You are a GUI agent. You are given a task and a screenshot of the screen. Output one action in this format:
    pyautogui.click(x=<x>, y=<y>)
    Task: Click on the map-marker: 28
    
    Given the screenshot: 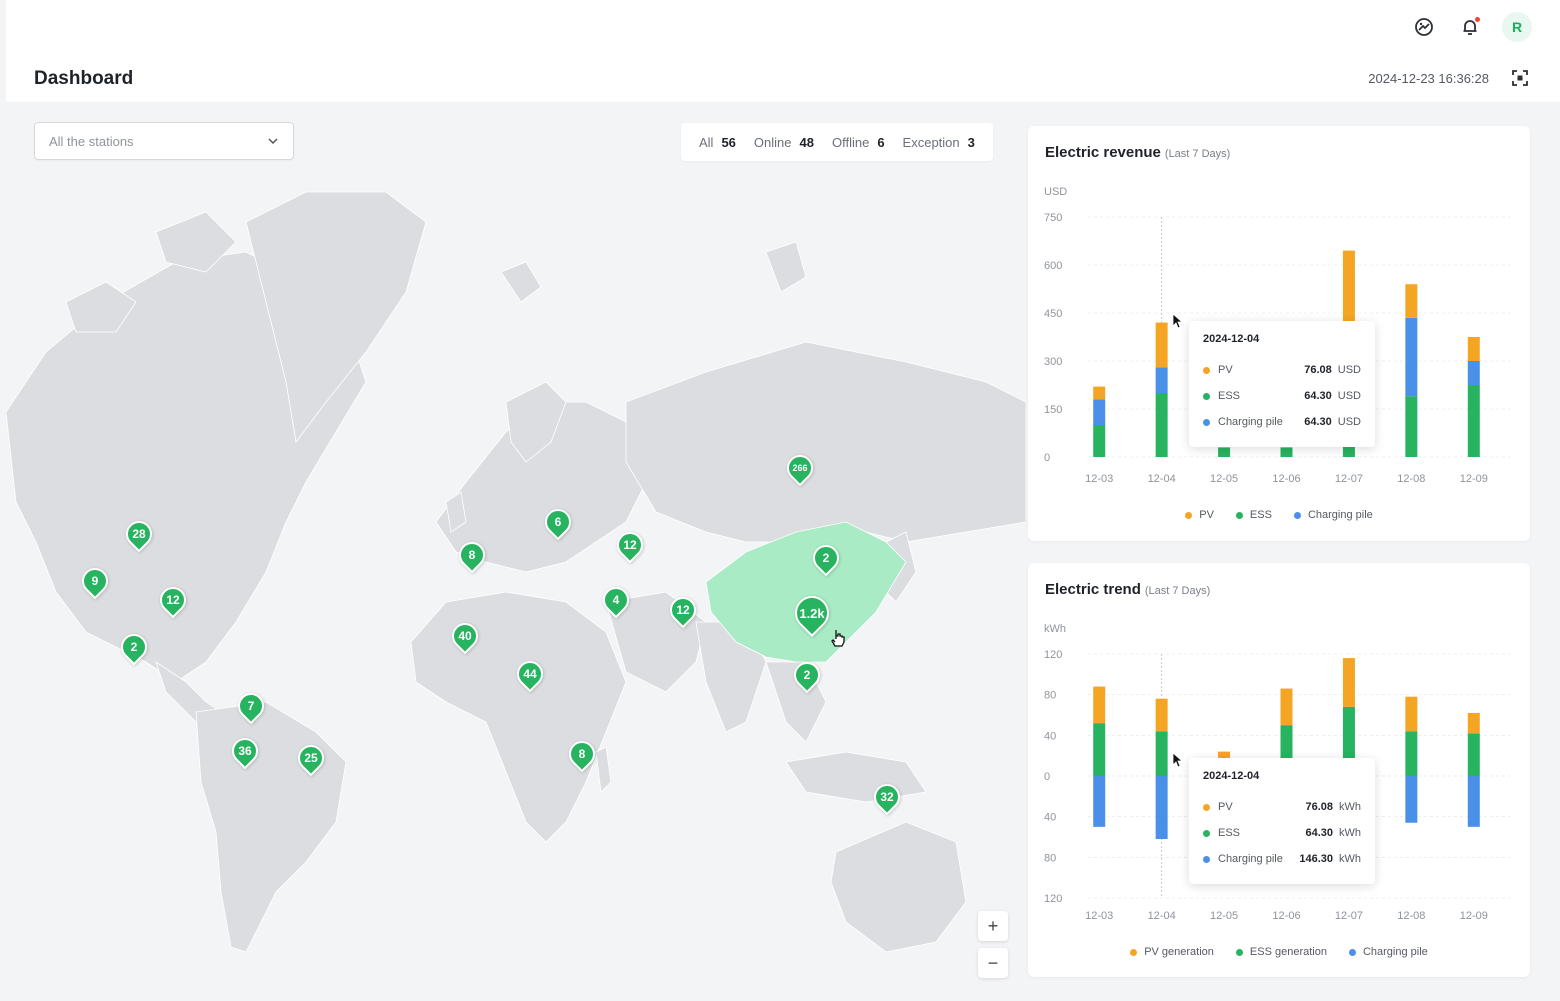 What is the action you would take?
    pyautogui.click(x=139, y=534)
    